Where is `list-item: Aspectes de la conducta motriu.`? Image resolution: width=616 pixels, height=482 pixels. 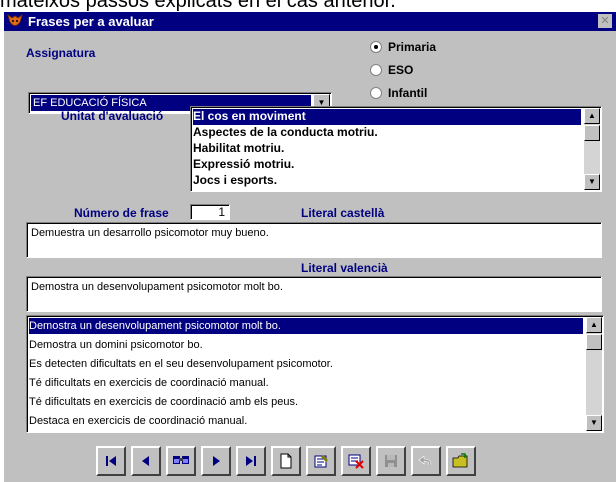
list-item: Aspectes de la conducta motriu. is located at coordinates (387, 133).